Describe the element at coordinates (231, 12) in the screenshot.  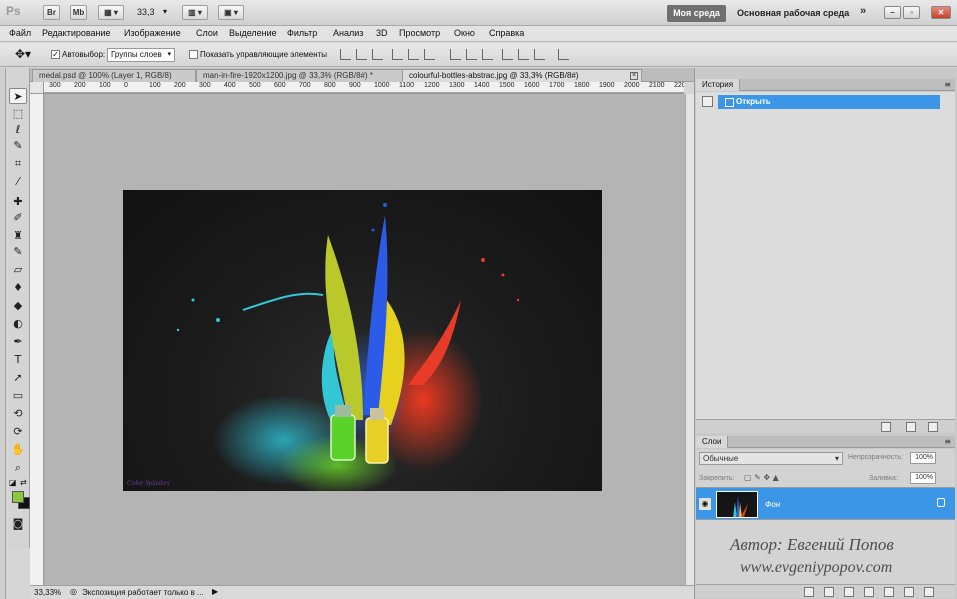
I see `screen-mode-dropdown: ▣ ▾` at that location.